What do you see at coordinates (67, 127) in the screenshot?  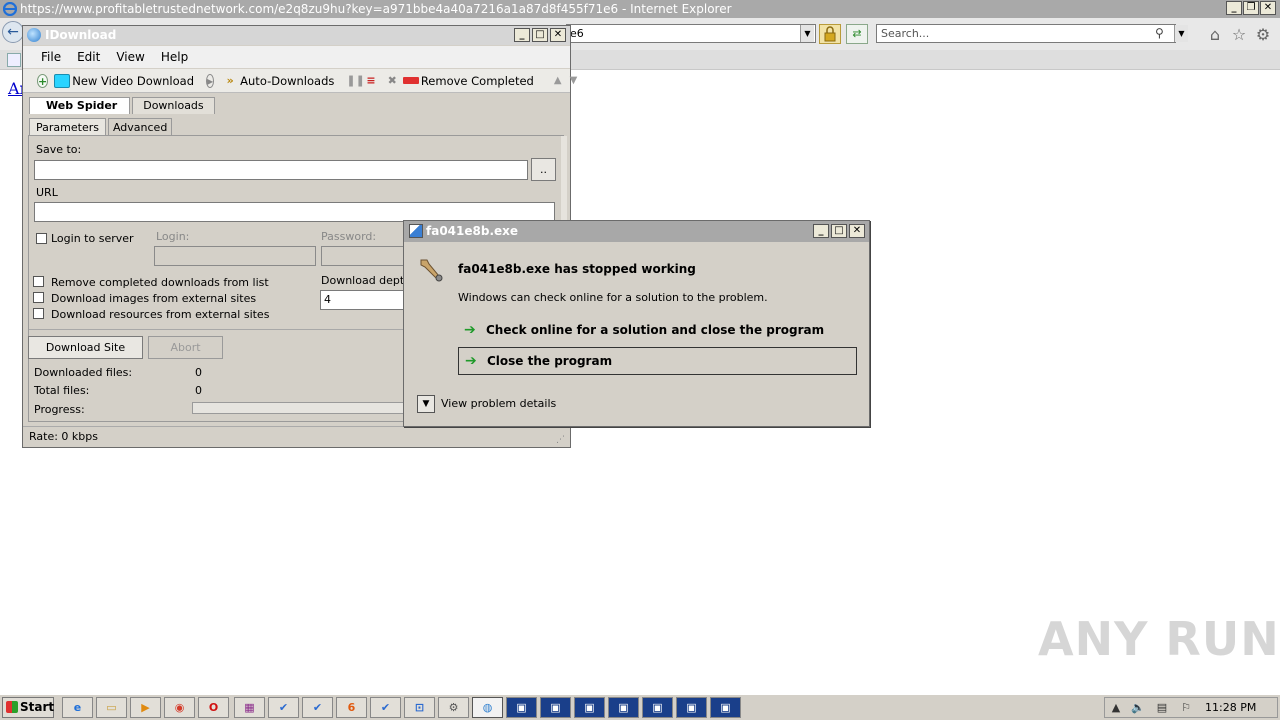 I see `tab-parameters: Parameters` at bounding box center [67, 127].